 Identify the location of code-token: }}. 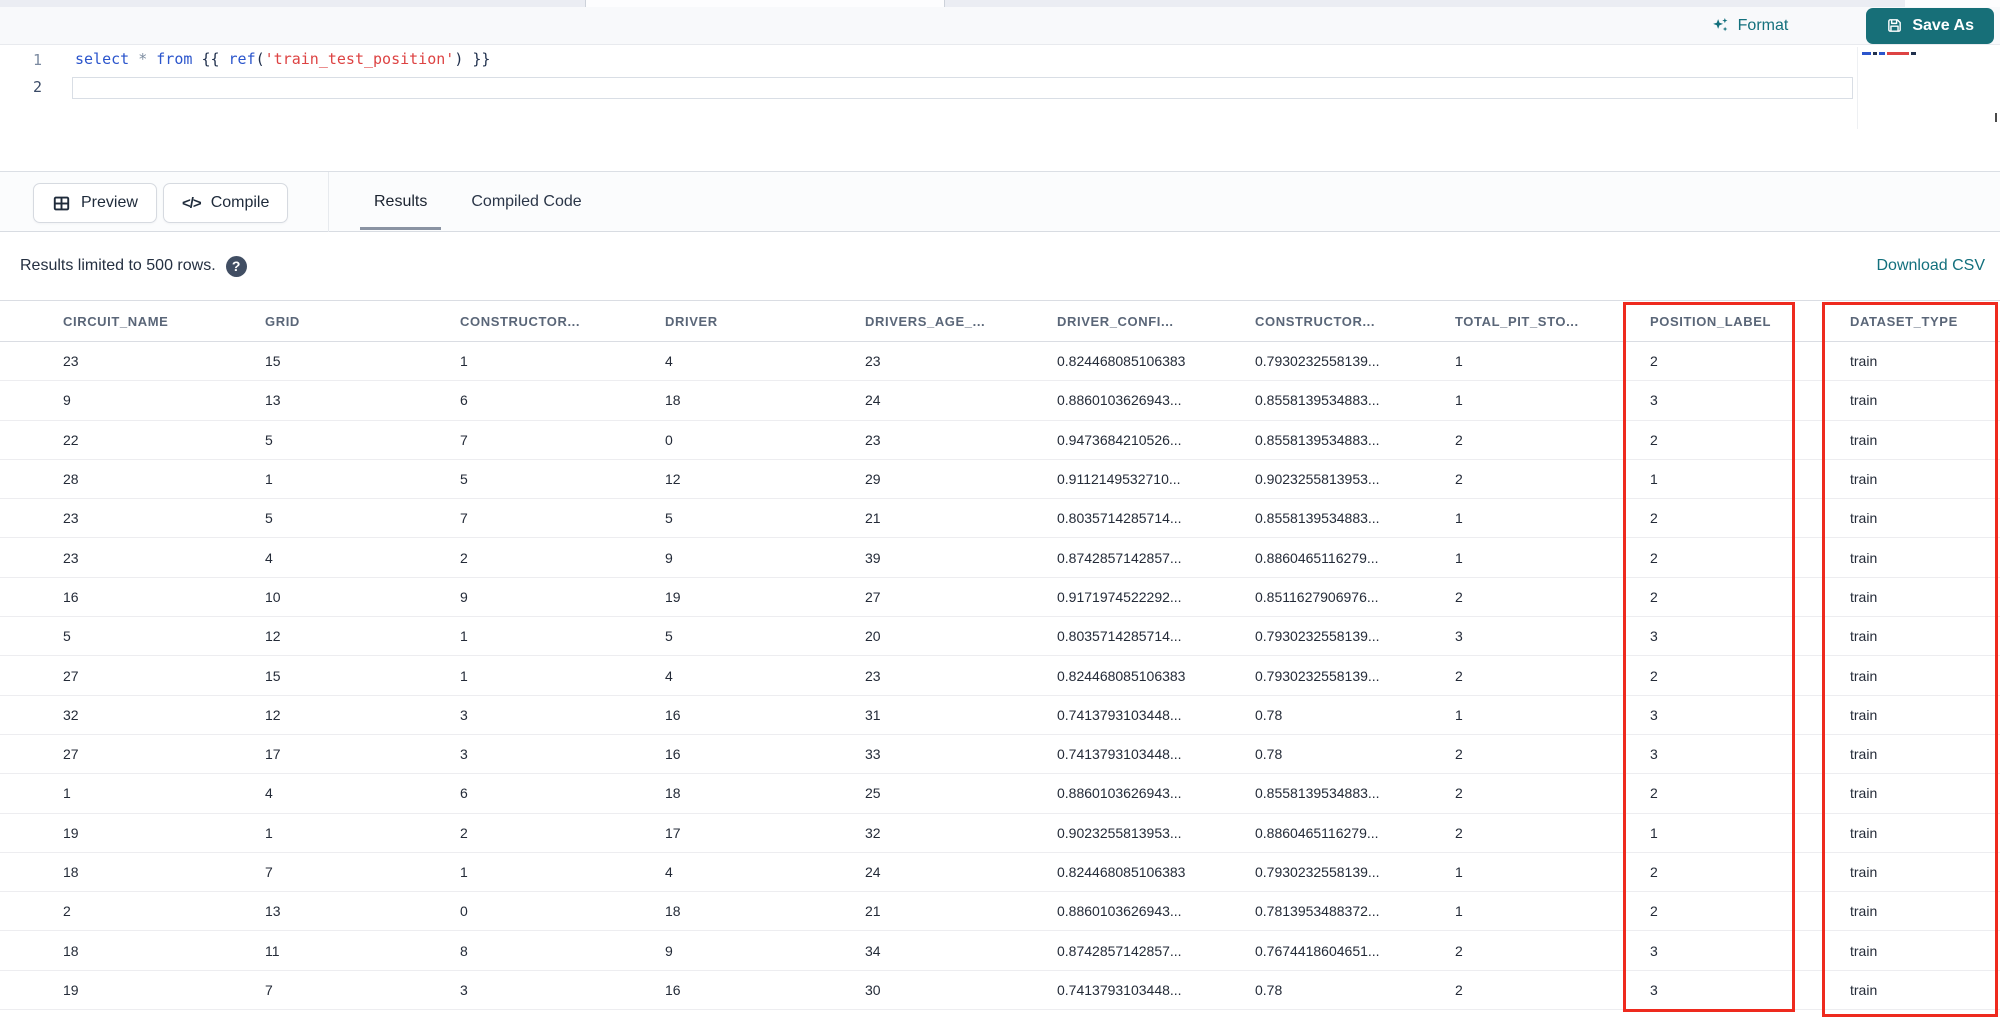
(481, 59).